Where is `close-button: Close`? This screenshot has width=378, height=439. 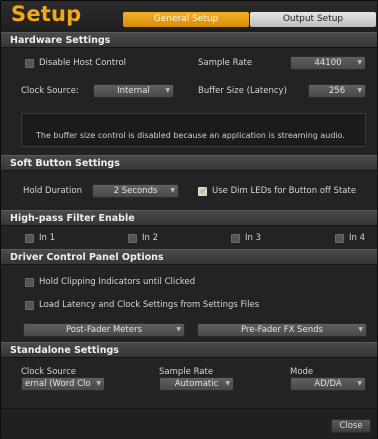
close-button: Close is located at coordinates (351, 426).